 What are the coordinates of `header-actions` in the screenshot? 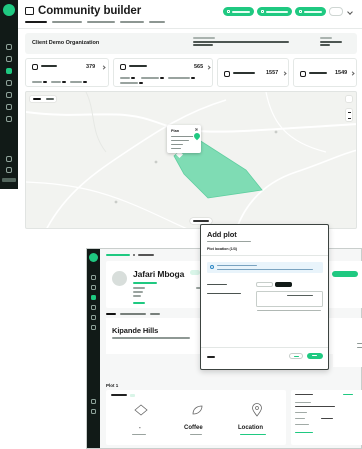 It's located at (288, 11).